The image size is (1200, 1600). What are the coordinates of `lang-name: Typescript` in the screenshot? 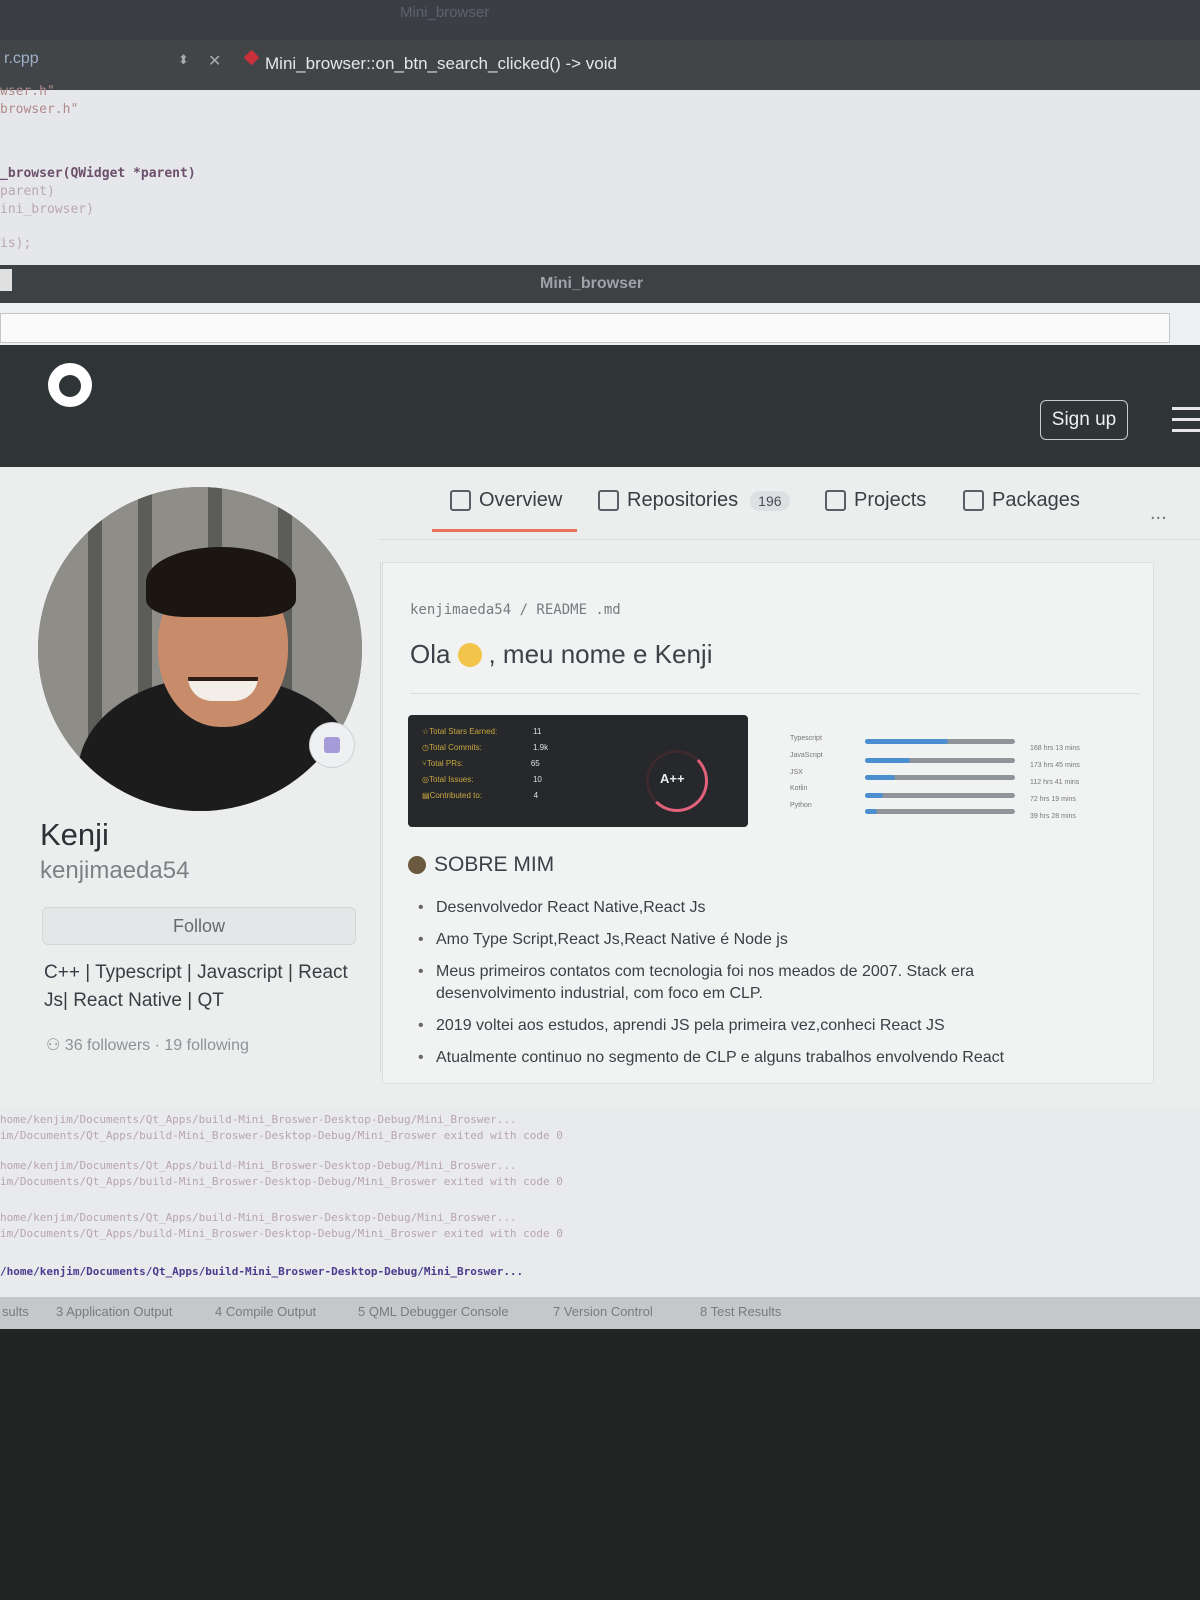 It's located at (806, 738).